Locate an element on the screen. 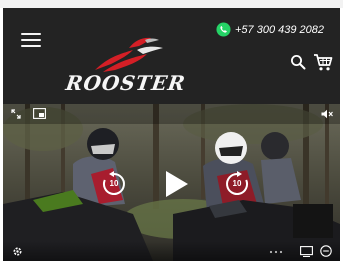 The height and width of the screenshot is (261, 343). expand-icon is located at coordinates (16, 114).